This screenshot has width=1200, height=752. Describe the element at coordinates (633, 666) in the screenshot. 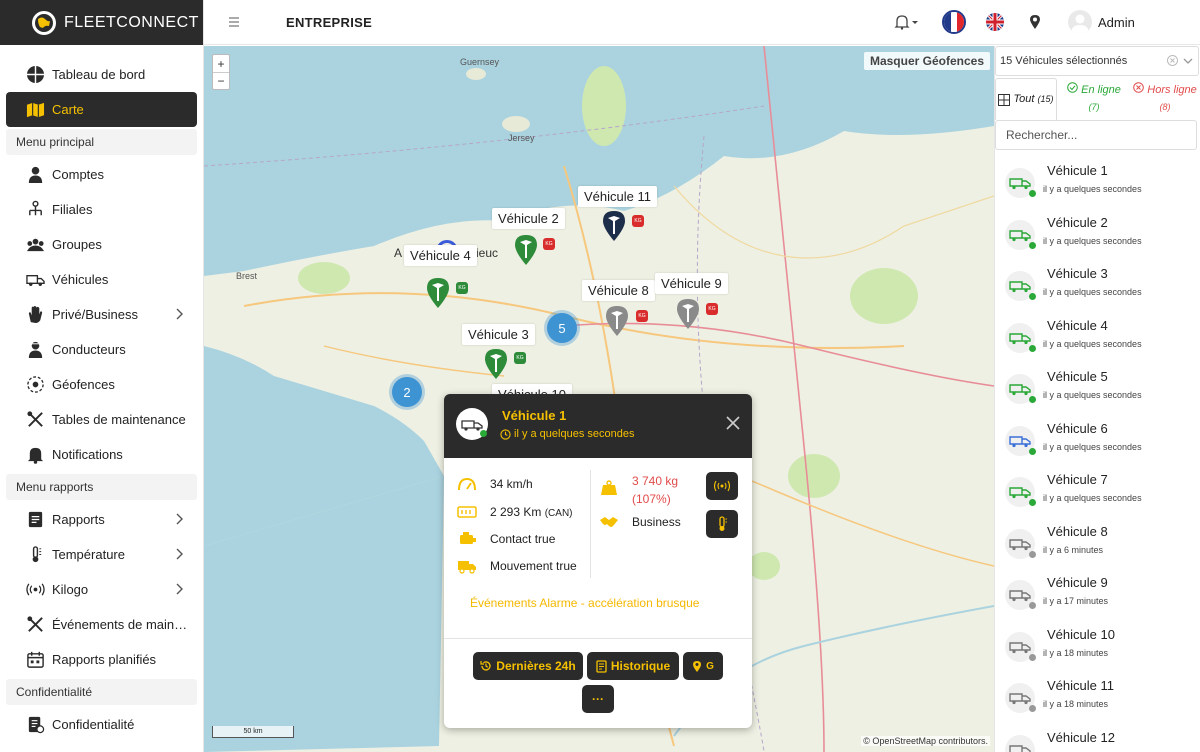

I see `history-button: Historique` at that location.